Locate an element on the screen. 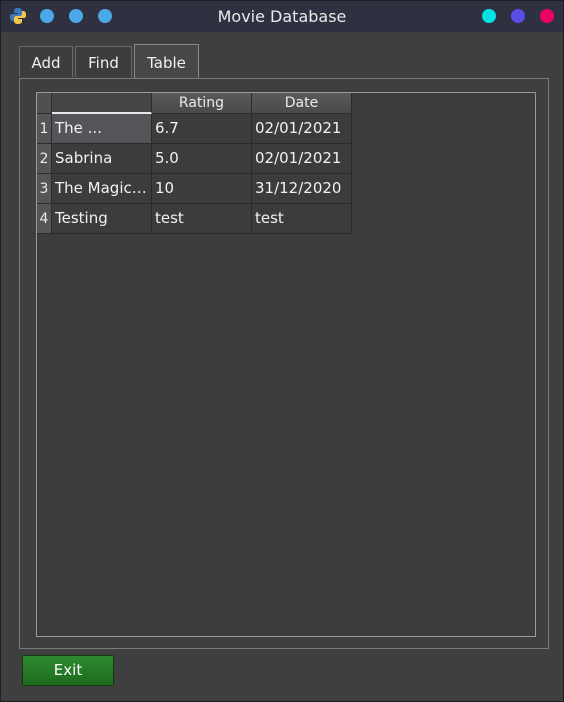  minimize-button is located at coordinates (489, 16).